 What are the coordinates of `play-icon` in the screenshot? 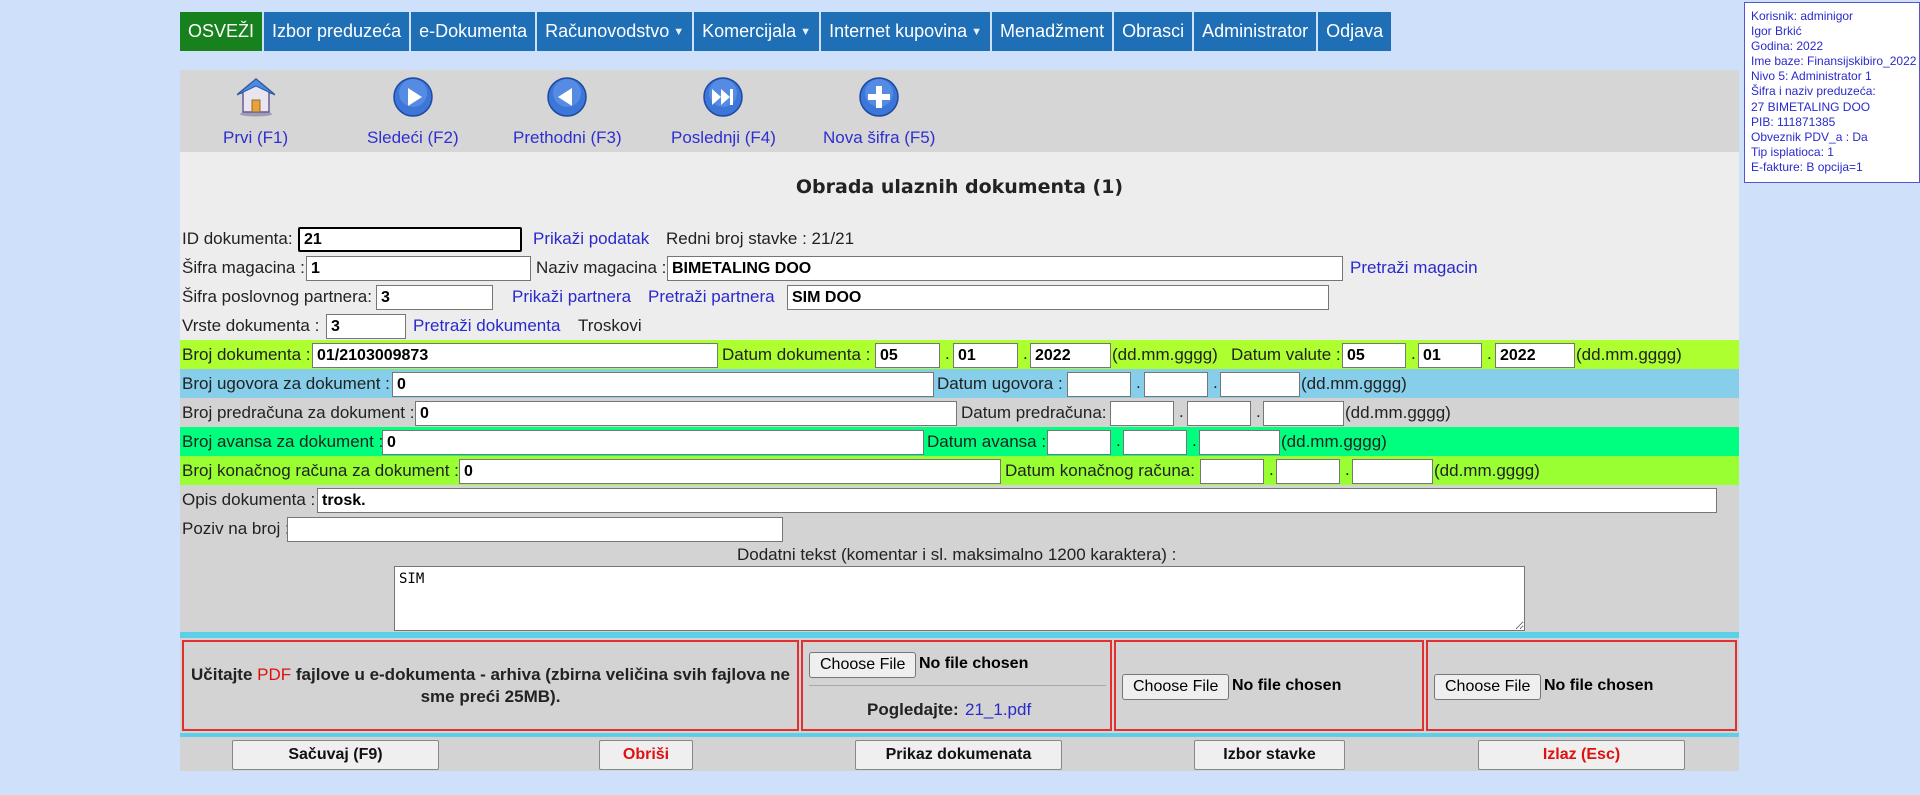 It's located at (413, 97).